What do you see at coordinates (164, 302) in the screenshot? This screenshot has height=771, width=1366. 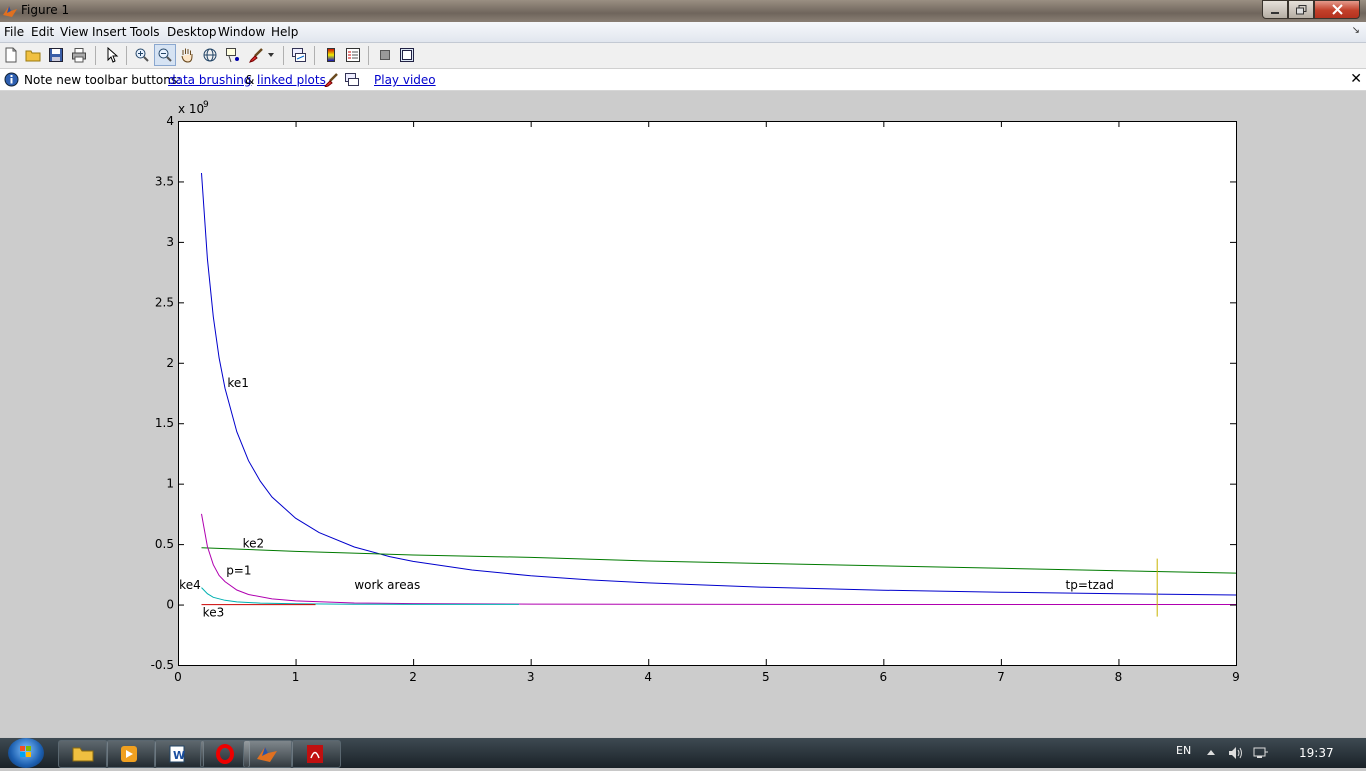 I see `y-tick-label: 2.5` at bounding box center [164, 302].